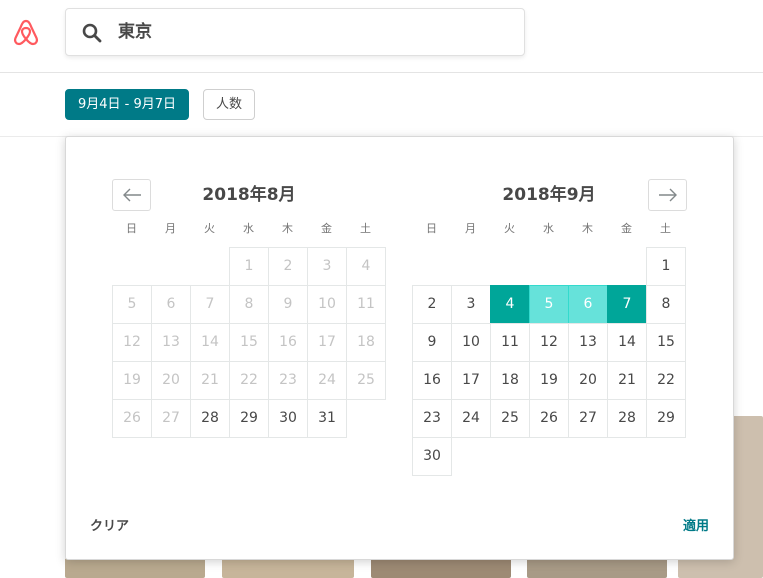 The height and width of the screenshot is (578, 763). Describe the element at coordinates (249, 195) in the screenshot. I see `month-title: 2018年8月` at that location.